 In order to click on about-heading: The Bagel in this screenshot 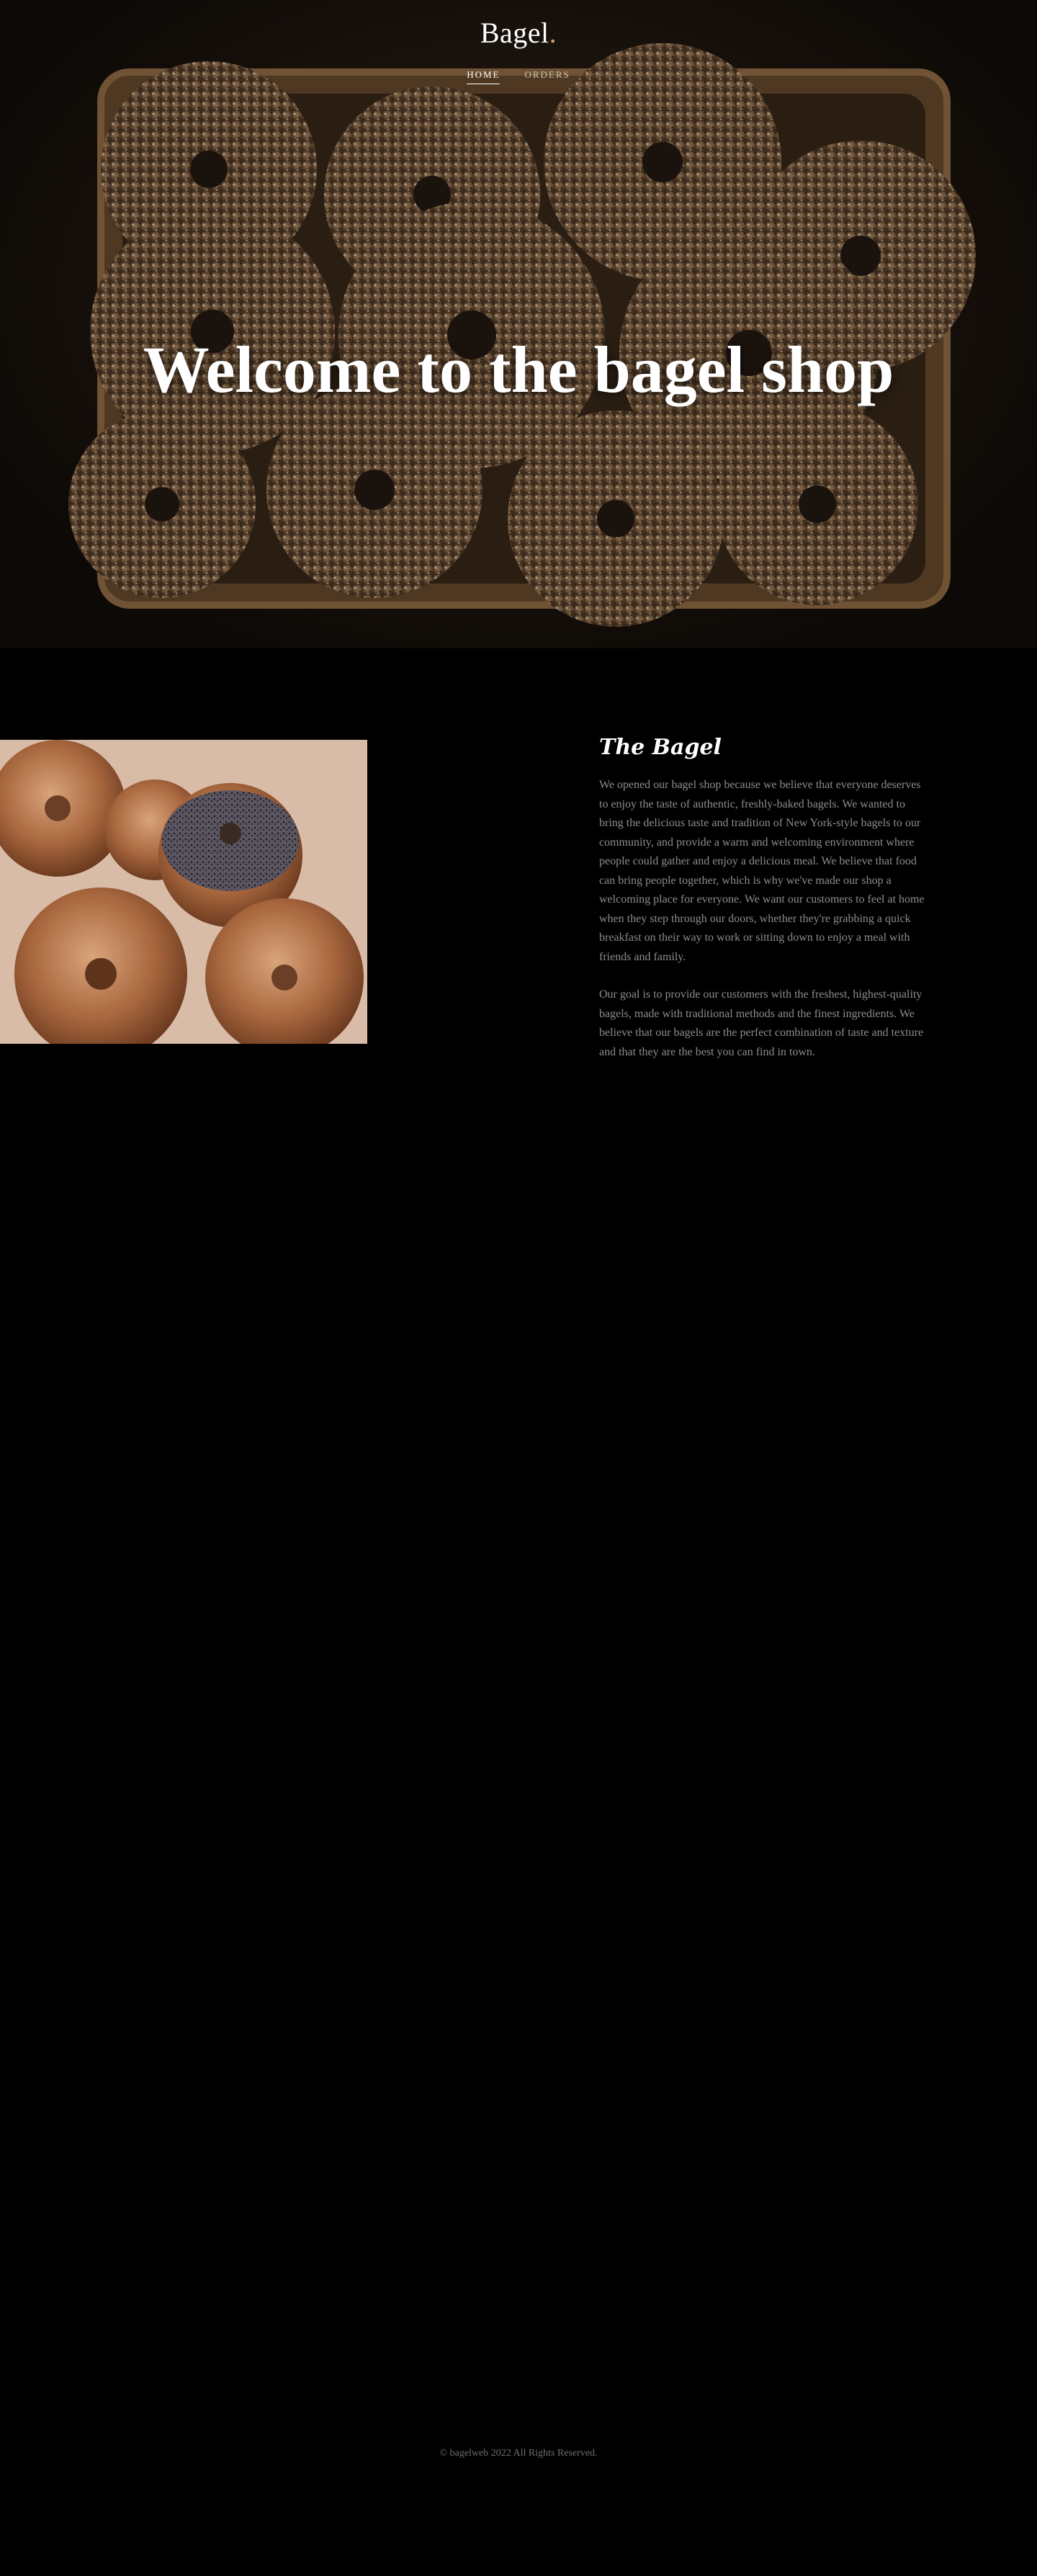, I will do `click(660, 747)`.